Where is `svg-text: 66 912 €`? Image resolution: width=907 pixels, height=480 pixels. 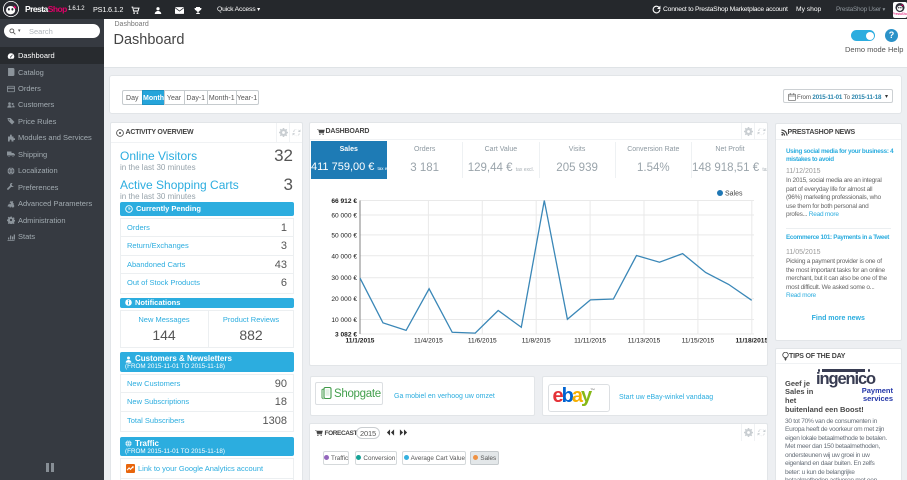 svg-text: 66 912 € is located at coordinates (344, 201).